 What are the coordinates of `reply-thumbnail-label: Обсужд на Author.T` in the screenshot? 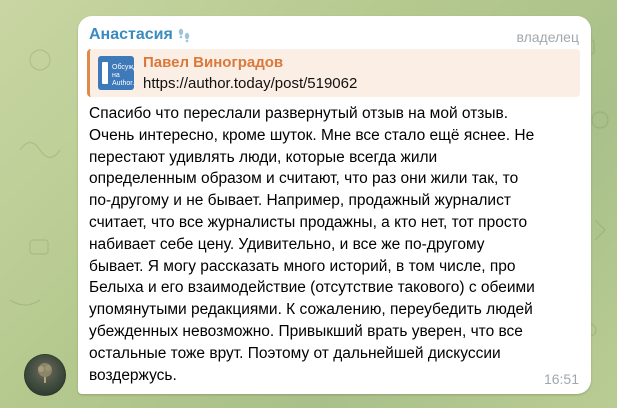 It's located at (123, 75).